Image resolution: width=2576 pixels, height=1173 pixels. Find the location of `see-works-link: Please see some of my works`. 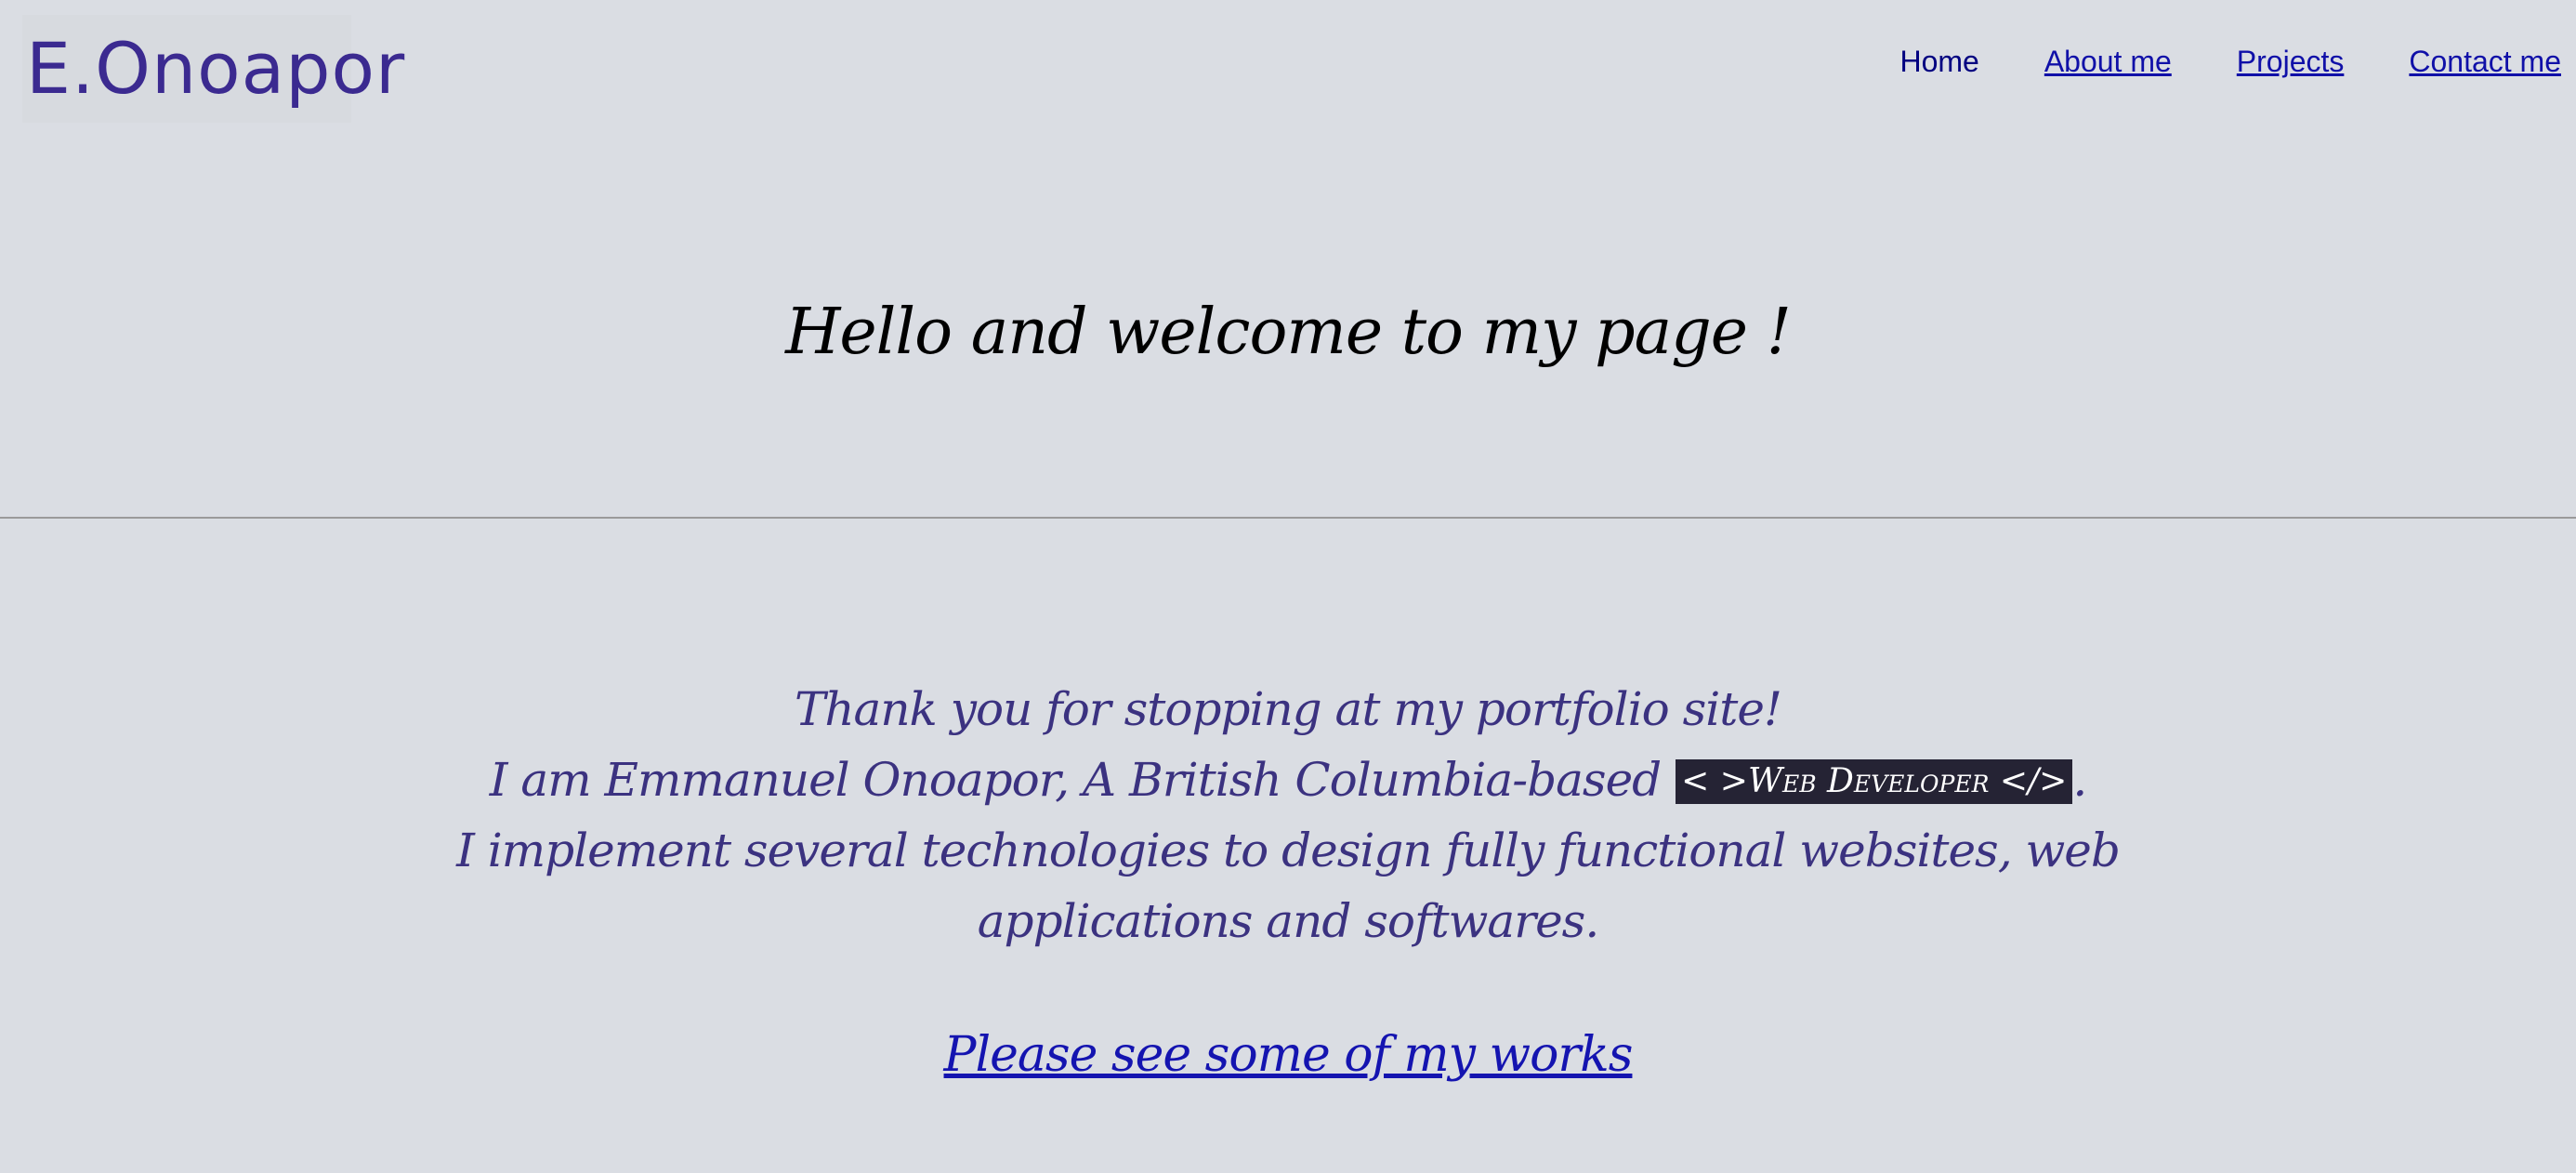

see-works-link: Please see some of my works is located at coordinates (1289, 1055).